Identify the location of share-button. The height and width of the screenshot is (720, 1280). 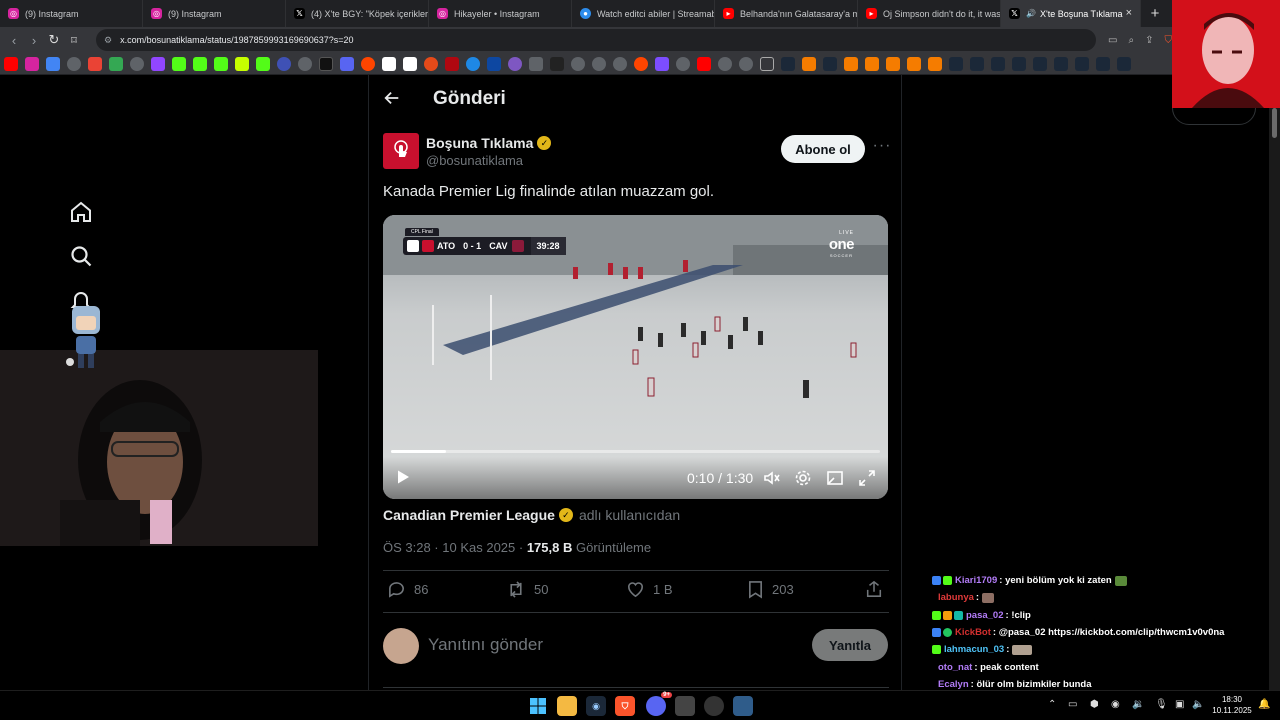
(874, 589).